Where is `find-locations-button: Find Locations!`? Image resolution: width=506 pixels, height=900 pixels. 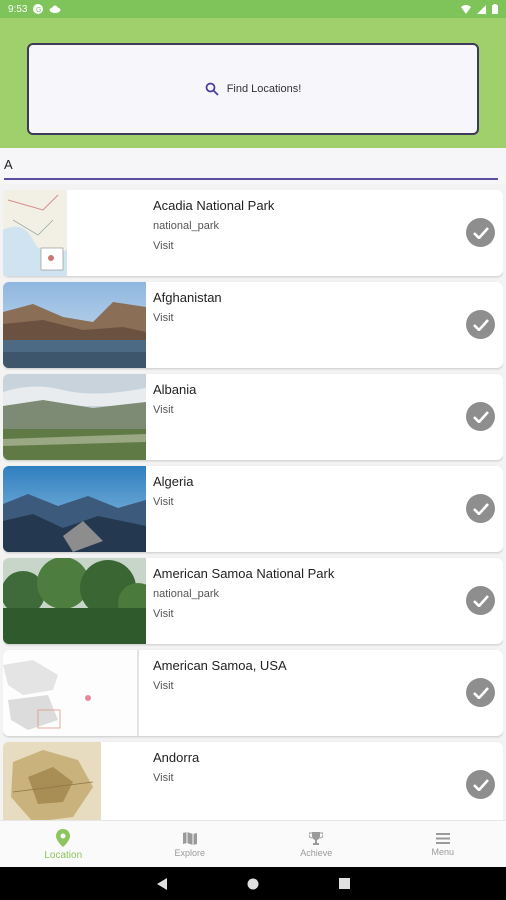 find-locations-button: Find Locations! is located at coordinates (253, 89).